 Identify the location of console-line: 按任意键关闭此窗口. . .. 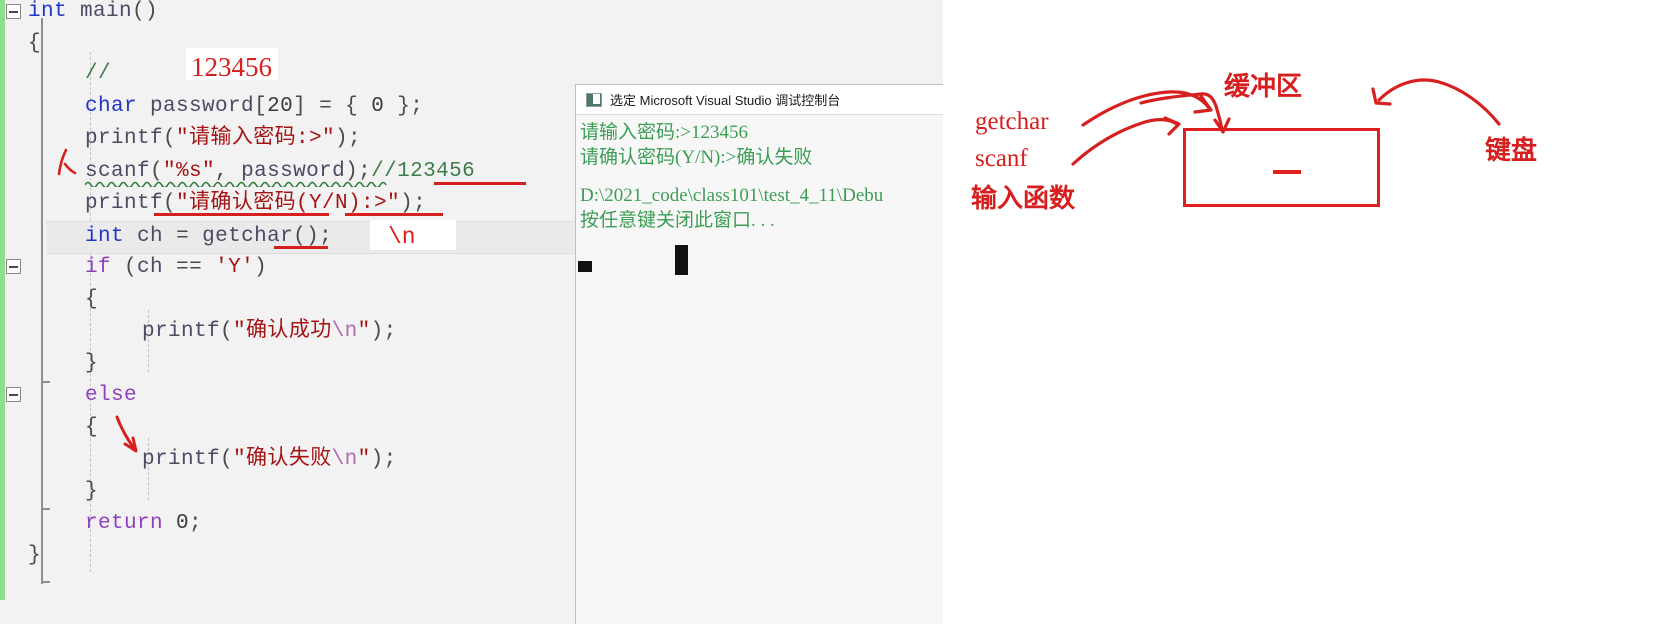
(677, 220).